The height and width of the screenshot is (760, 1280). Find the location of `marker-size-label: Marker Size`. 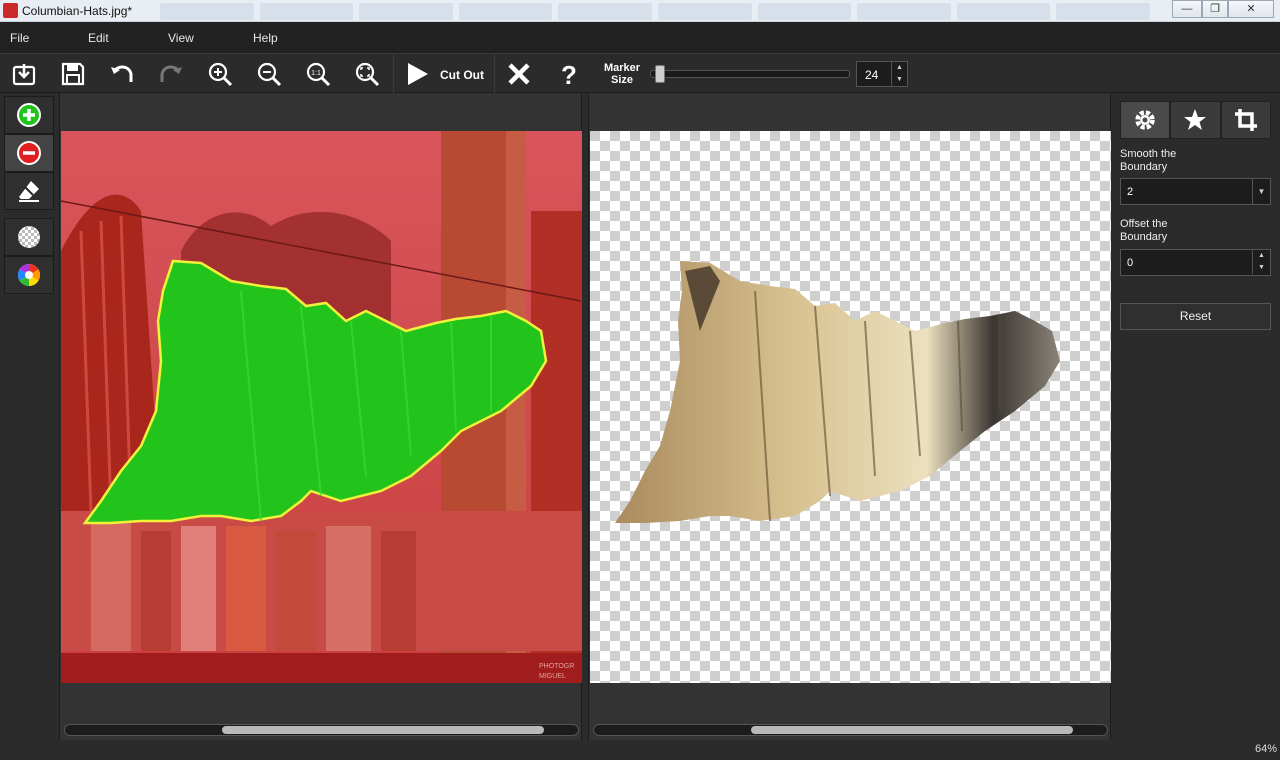

marker-size-label: Marker Size is located at coordinates (622, 74).